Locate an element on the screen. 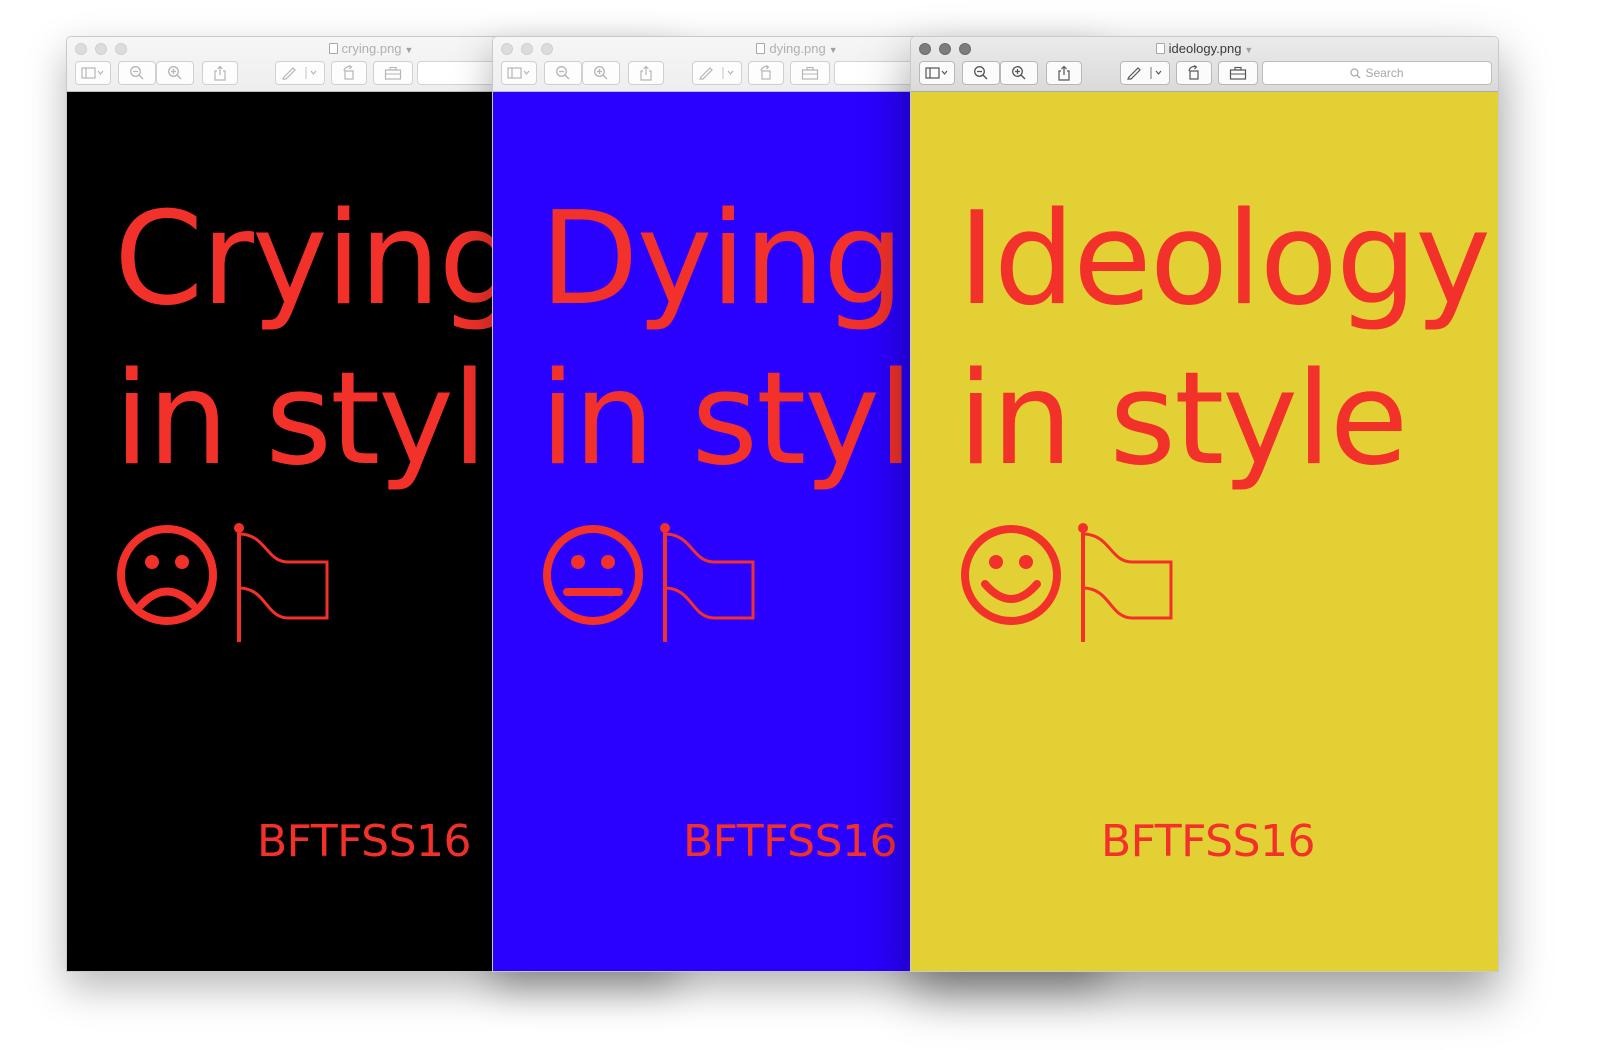  window-title: ideology.png ▼ is located at coordinates (1204, 48).